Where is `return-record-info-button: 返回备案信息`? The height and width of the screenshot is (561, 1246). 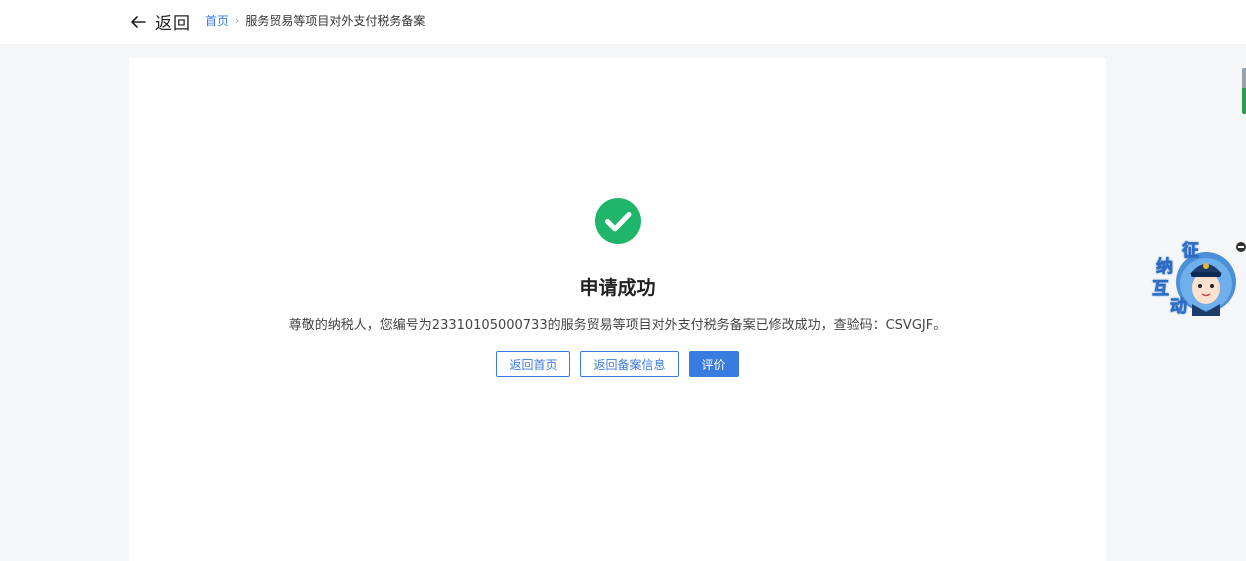 return-record-info-button: 返回备案信息 is located at coordinates (629, 364).